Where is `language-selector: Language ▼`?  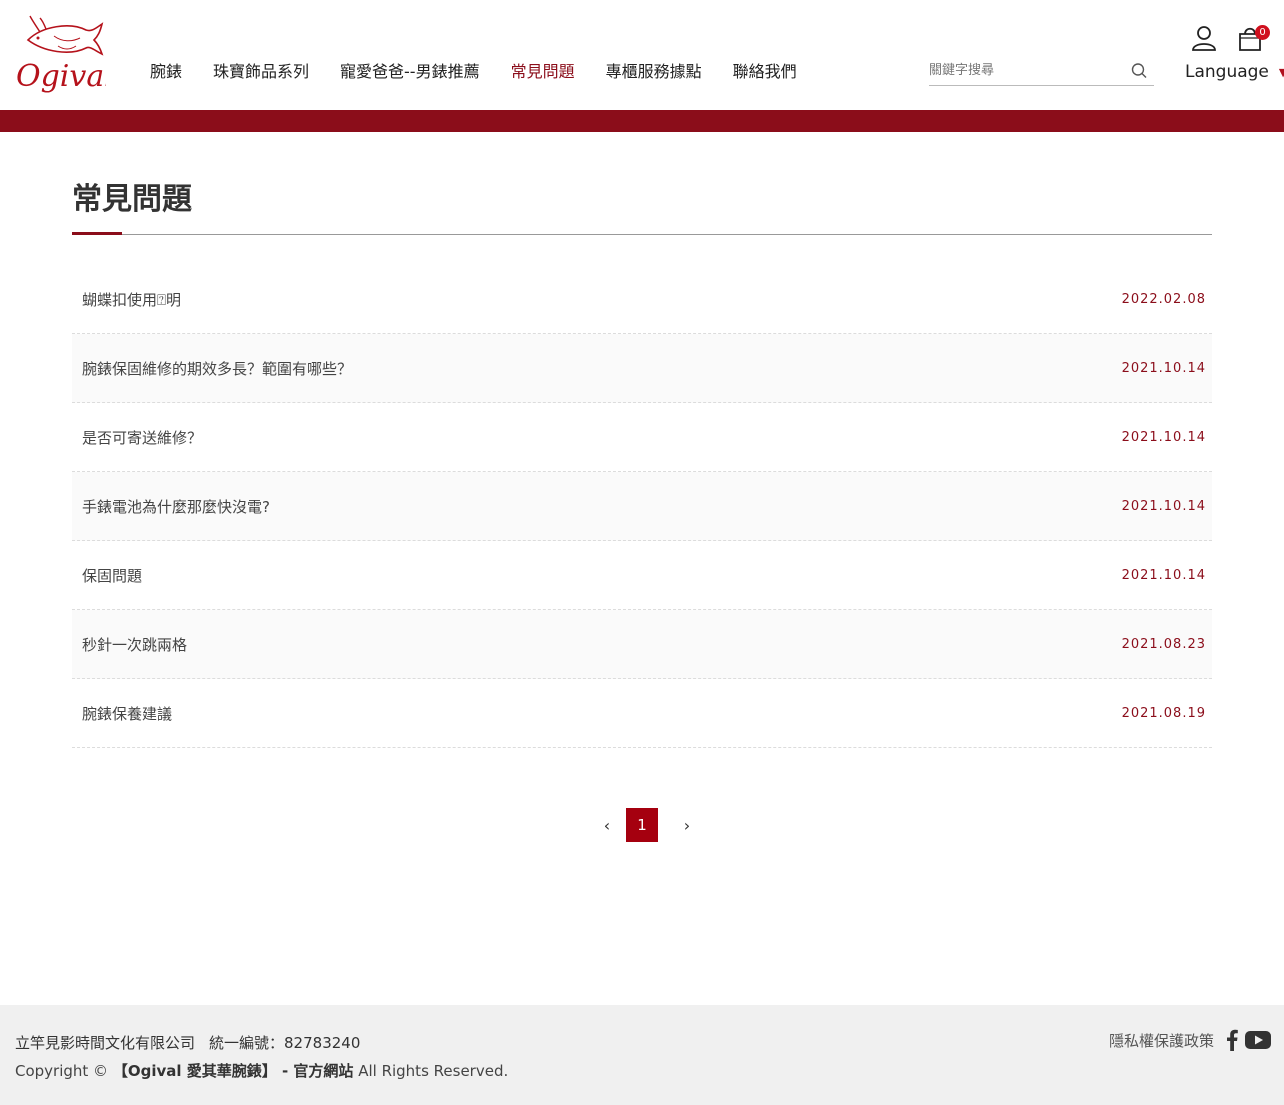
language-selector: Language ▼ is located at coordinates (1234, 72).